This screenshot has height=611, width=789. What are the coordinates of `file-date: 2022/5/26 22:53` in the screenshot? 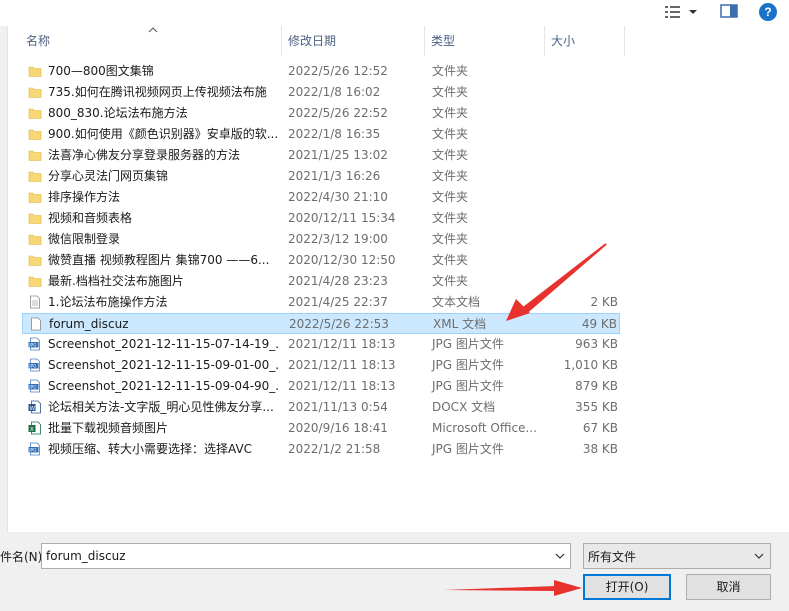 It's located at (339, 324).